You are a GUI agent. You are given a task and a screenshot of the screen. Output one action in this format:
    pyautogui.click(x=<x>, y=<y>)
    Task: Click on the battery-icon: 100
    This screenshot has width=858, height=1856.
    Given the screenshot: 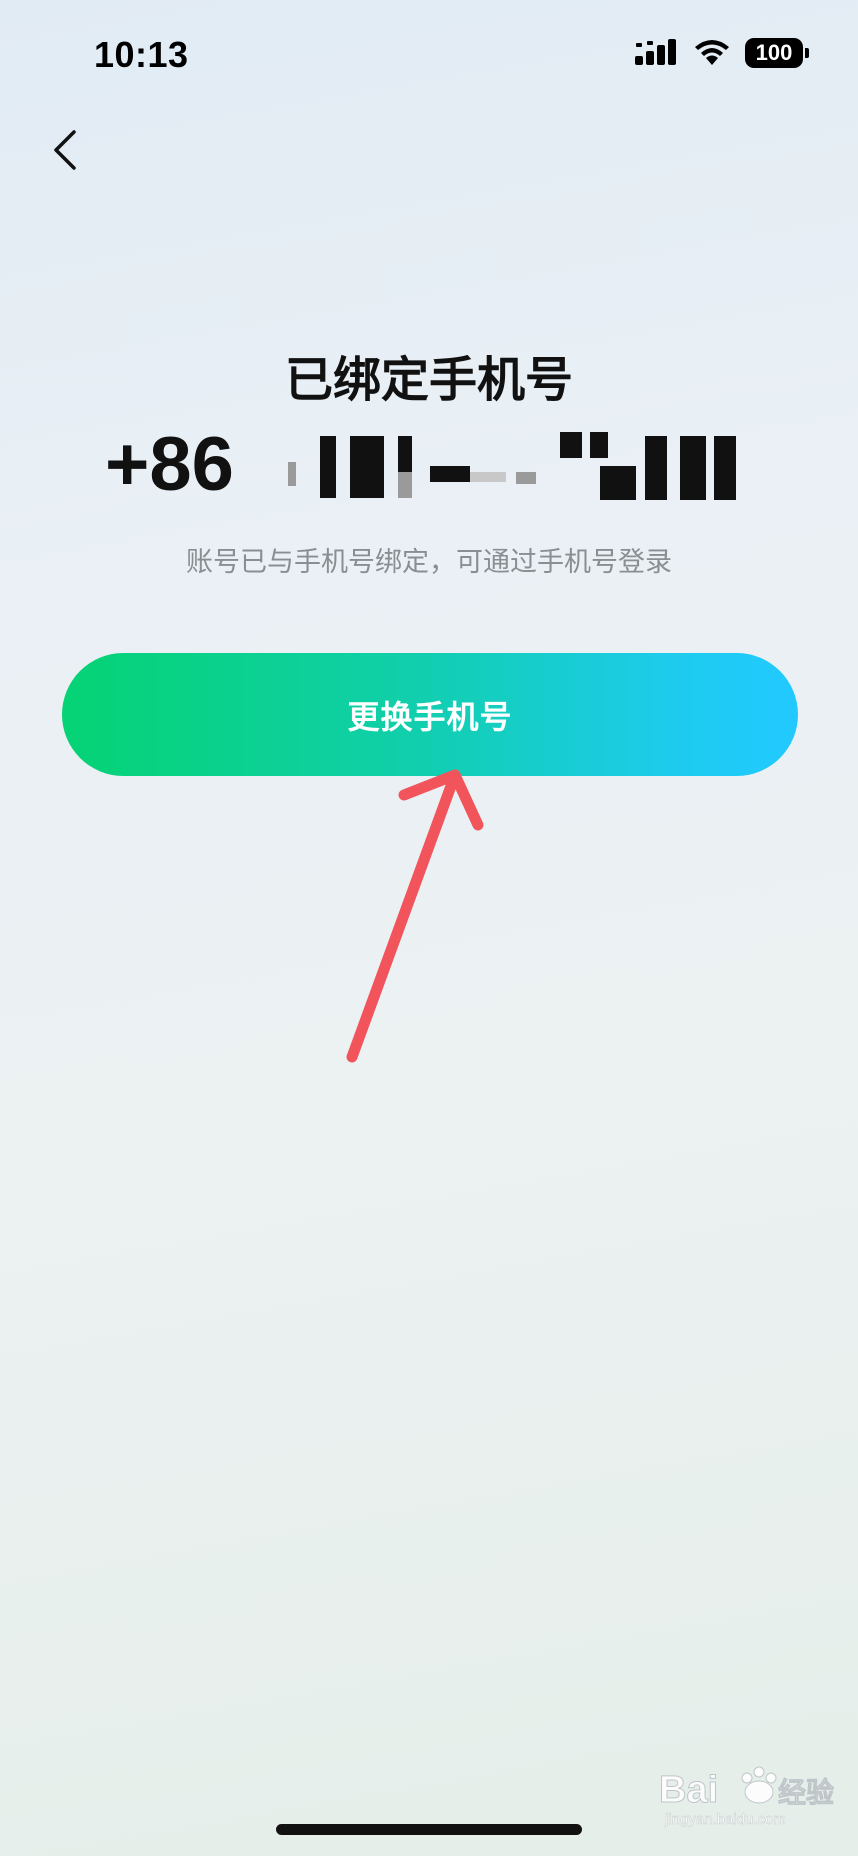 What is the action you would take?
    pyautogui.click(x=777, y=53)
    